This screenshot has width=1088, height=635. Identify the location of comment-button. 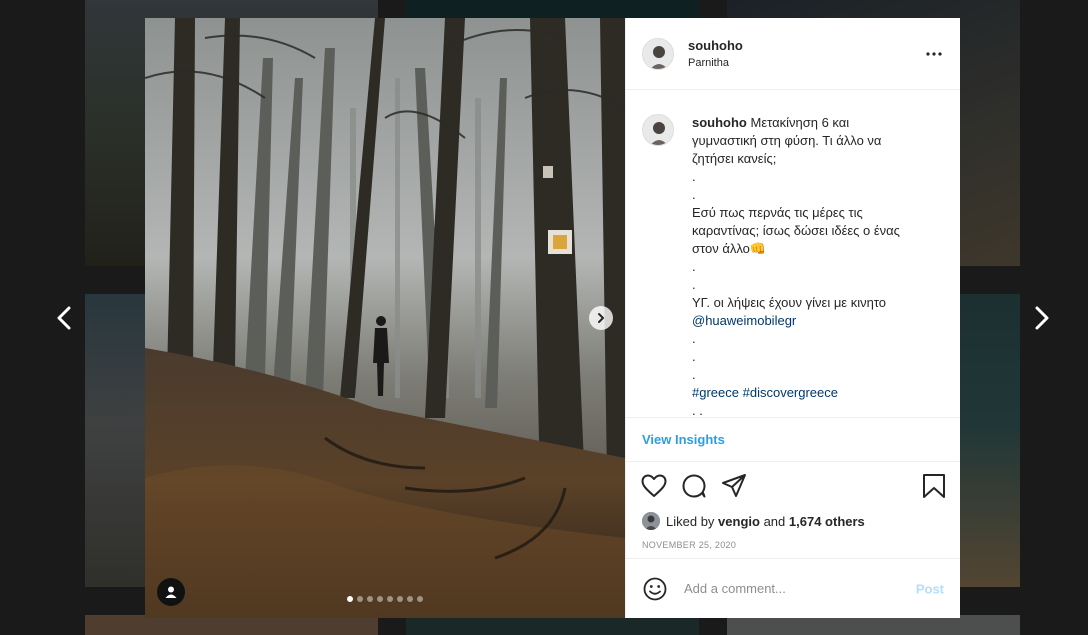
(694, 486).